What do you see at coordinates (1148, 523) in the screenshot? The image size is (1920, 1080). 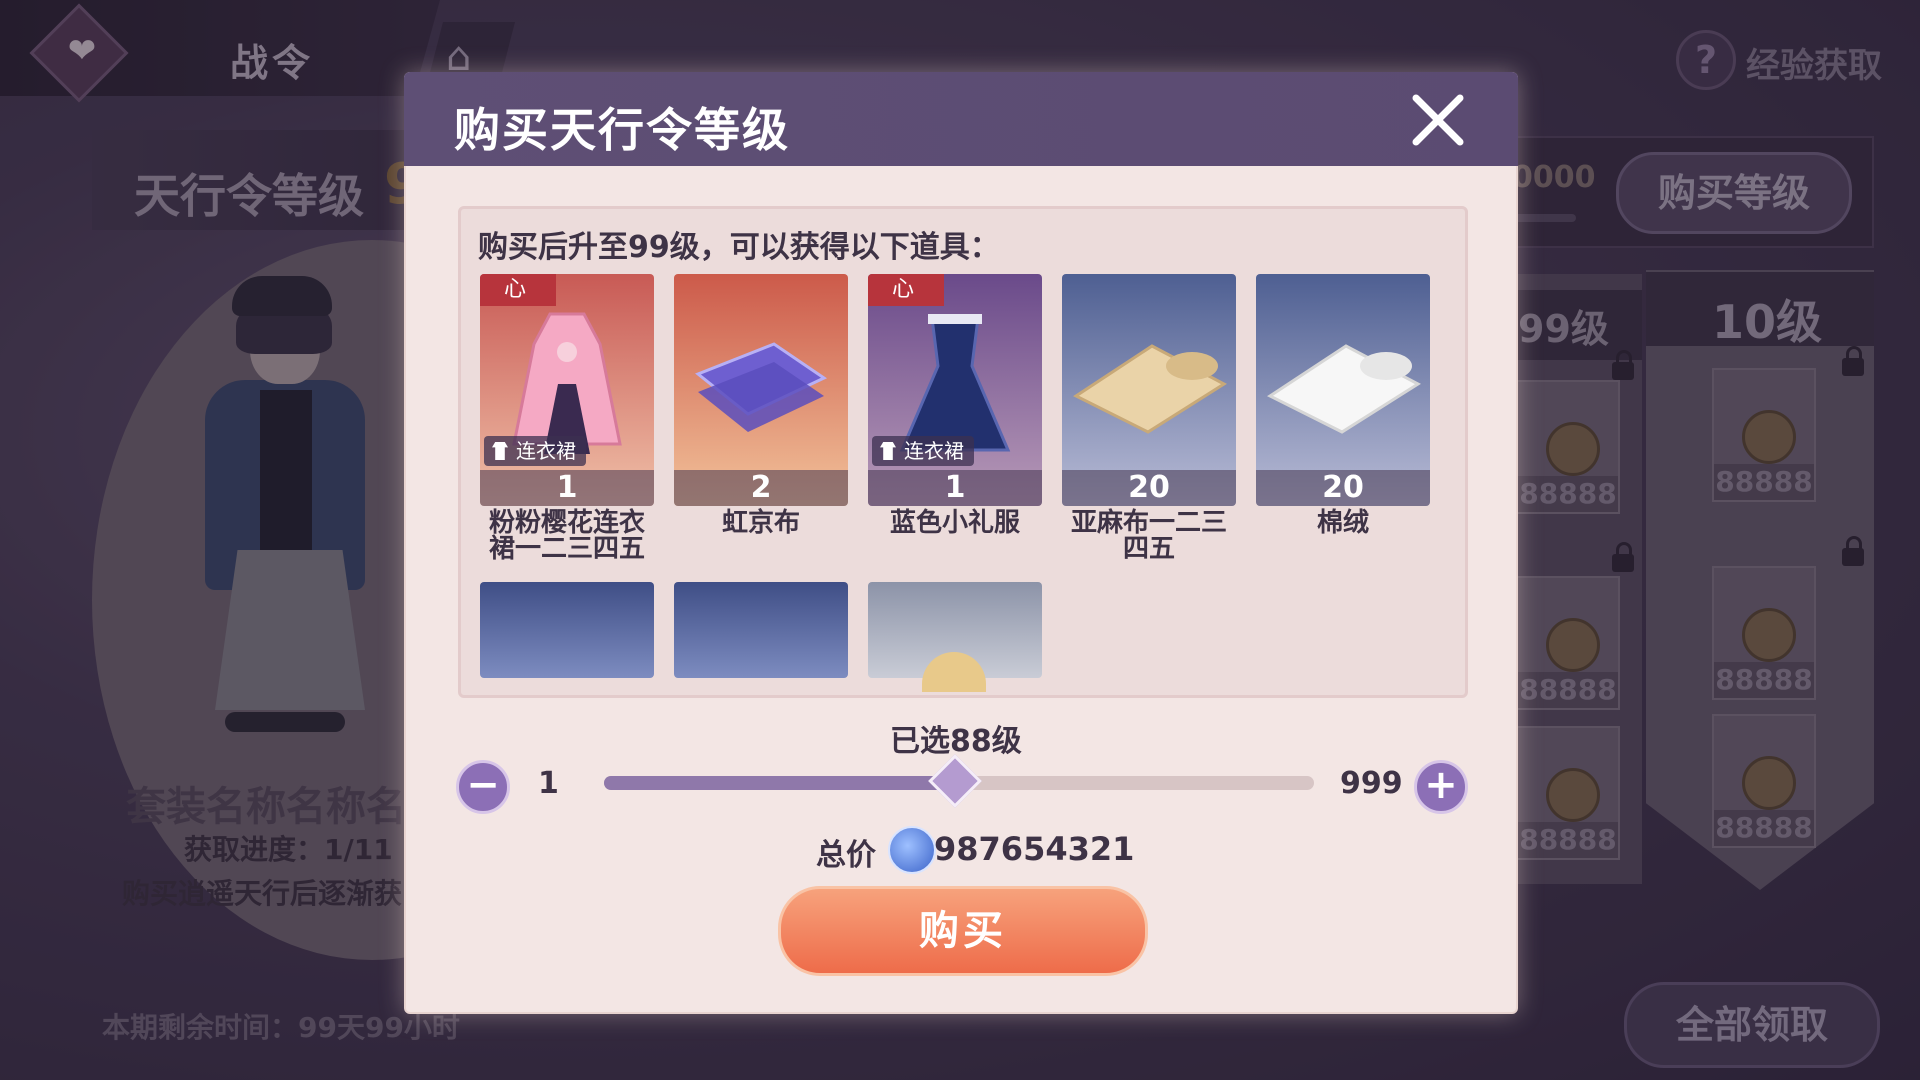 I see `item-name-line-1: 亚麻布一二三` at bounding box center [1148, 523].